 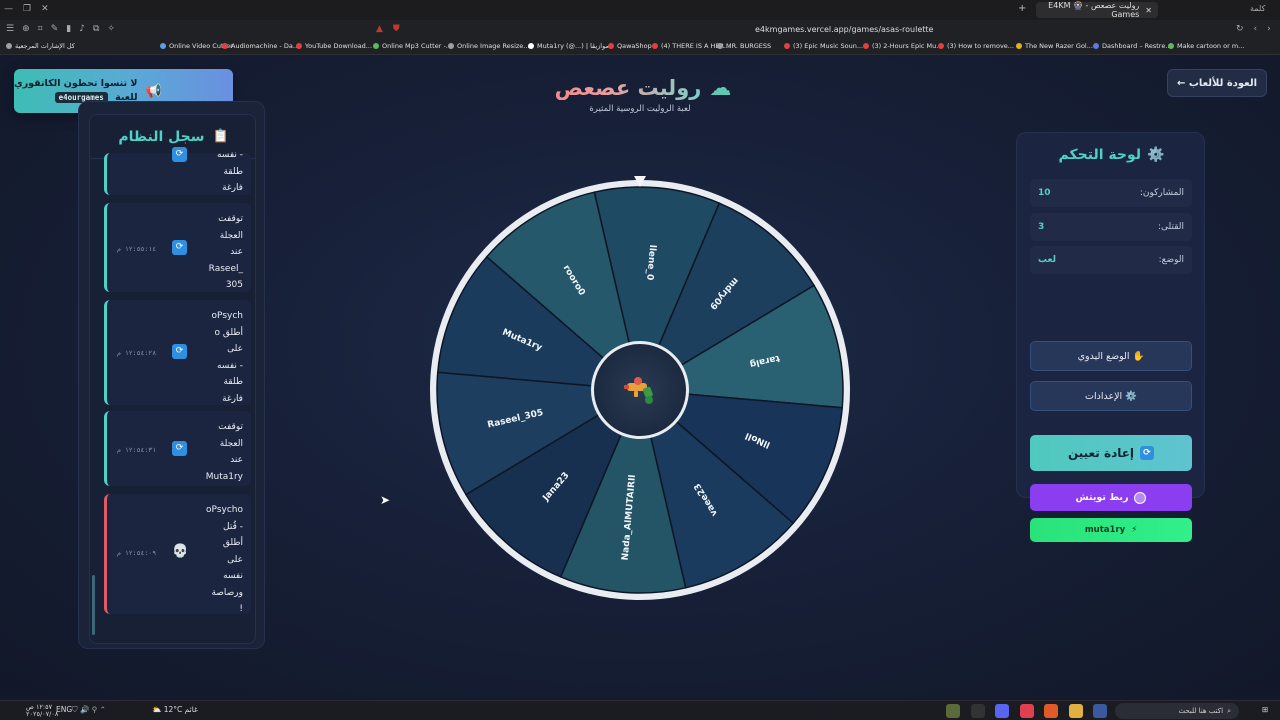 What do you see at coordinates (379, 29) in the screenshot?
I see `warning-icon: ▲` at bounding box center [379, 29].